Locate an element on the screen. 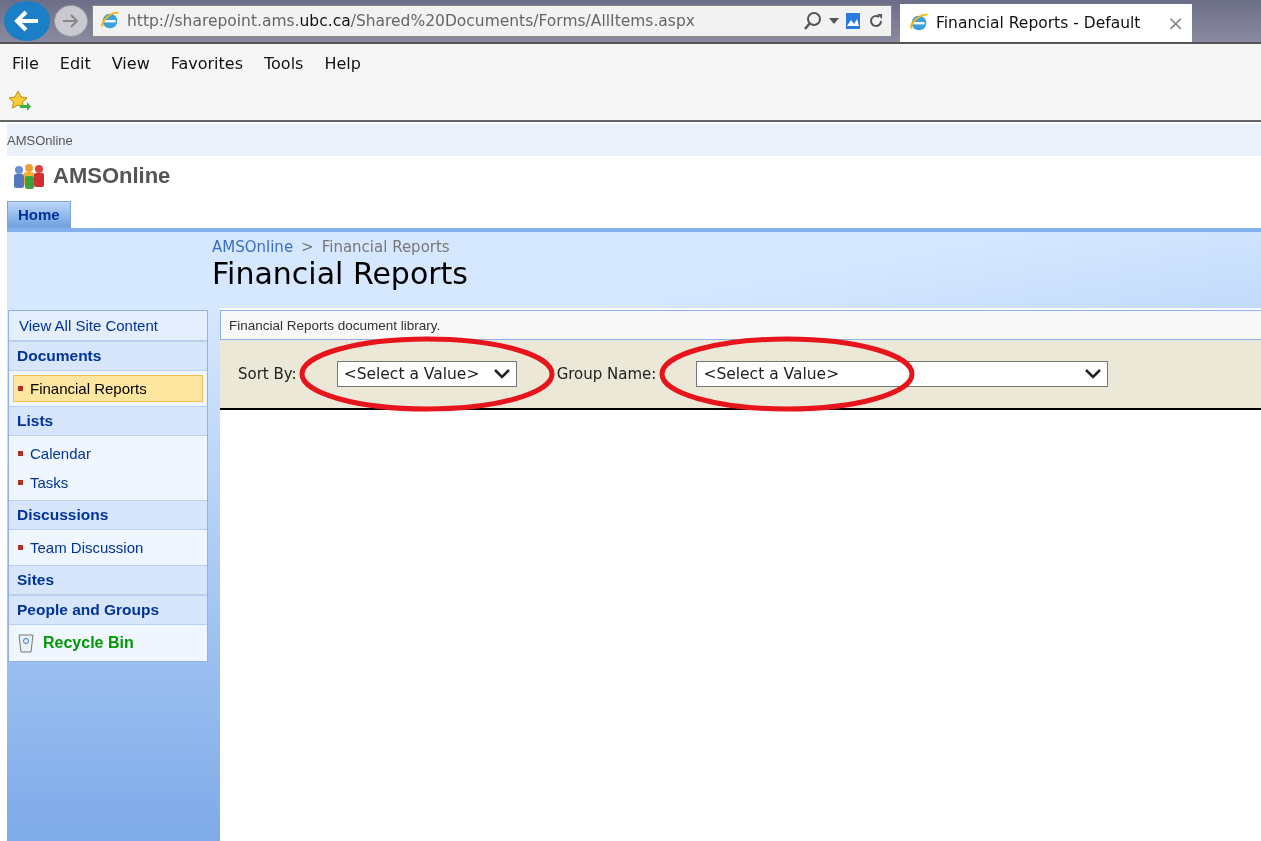 Image resolution: width=1261 pixels, height=841 pixels. site-link: AMSOnline is located at coordinates (40, 140).